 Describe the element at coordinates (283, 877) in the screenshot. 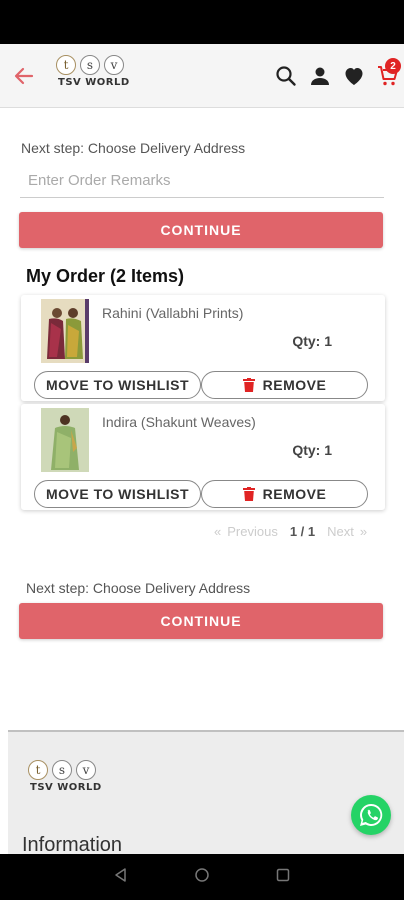

I see `recents-nav-icon` at that location.